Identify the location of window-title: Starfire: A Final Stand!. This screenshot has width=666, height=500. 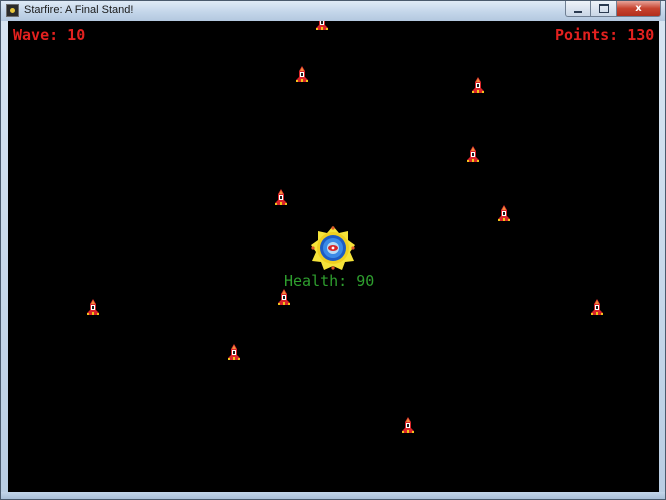
(79, 10).